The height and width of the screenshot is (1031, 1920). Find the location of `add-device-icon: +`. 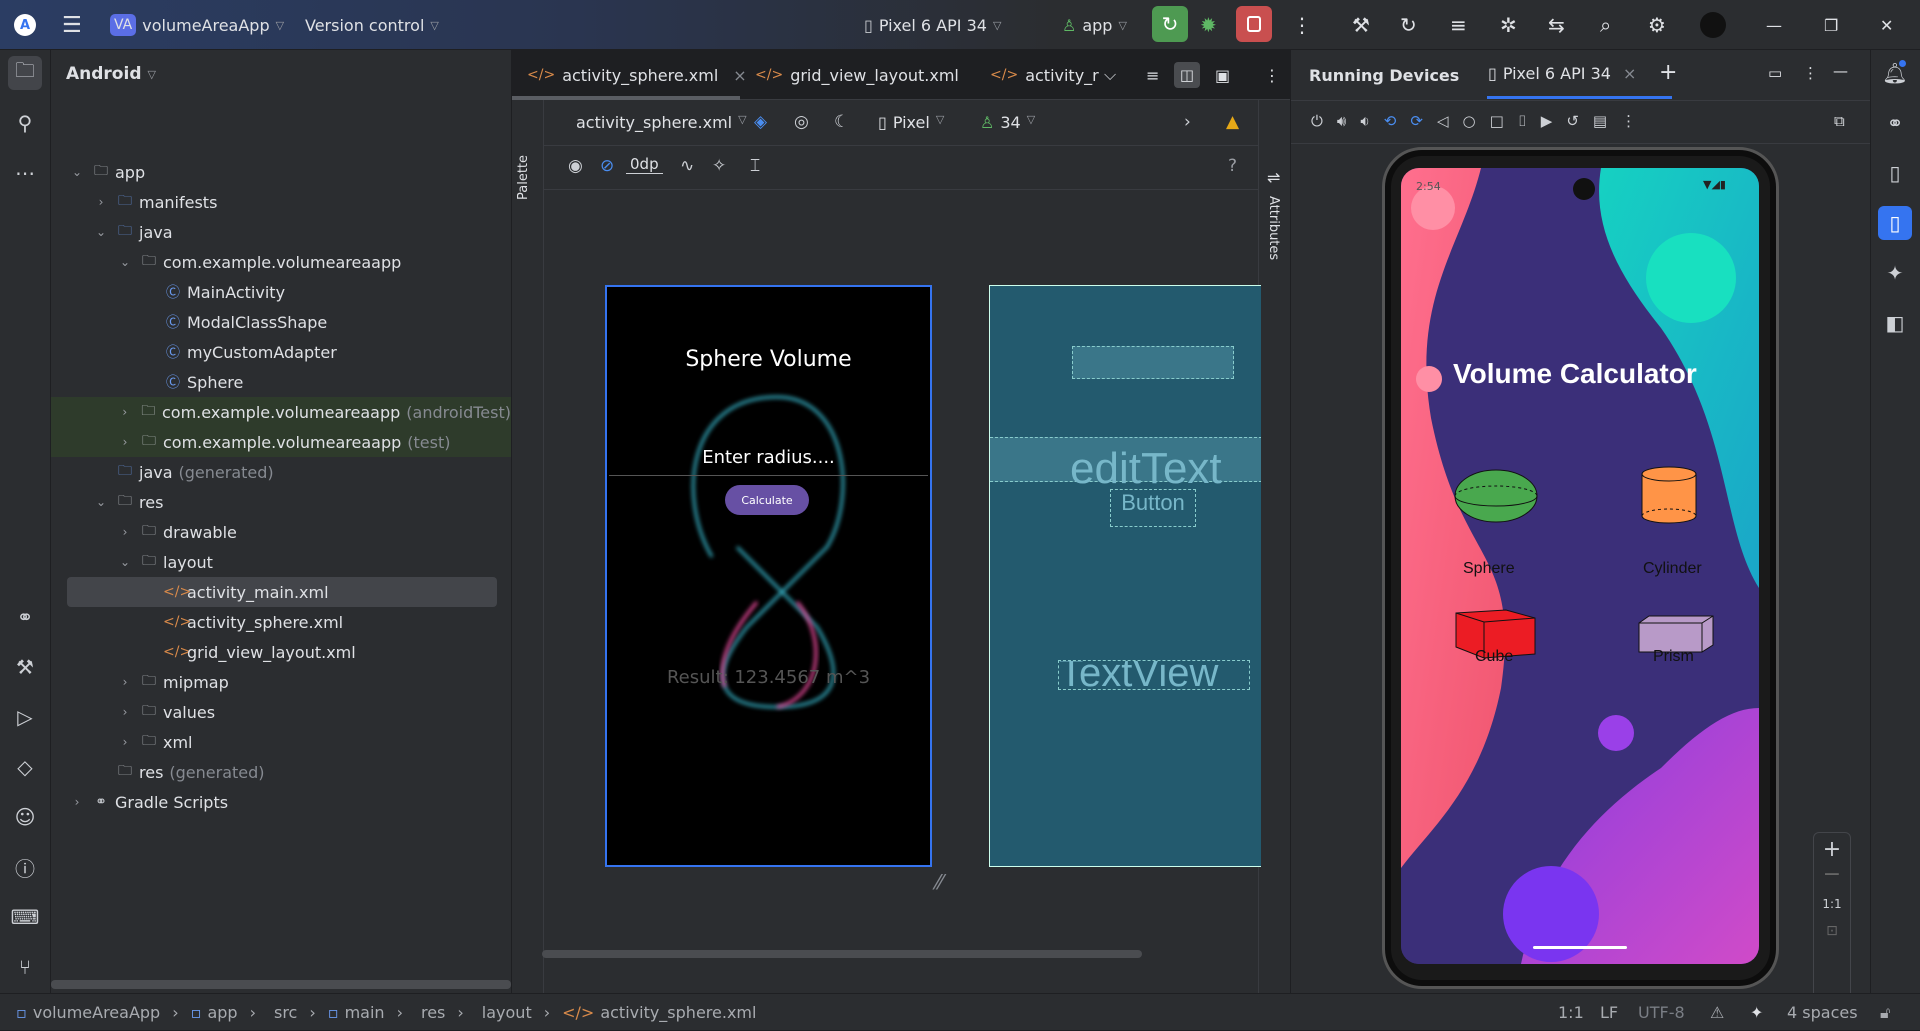

add-device-icon: + is located at coordinates (1668, 72).